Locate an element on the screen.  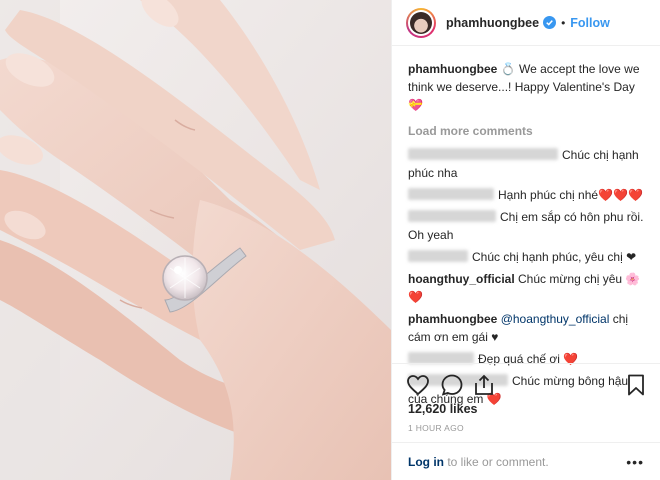
comment-text: Hạnh phúc chị nhé❤️❤️❤️ is located at coordinates (570, 195).